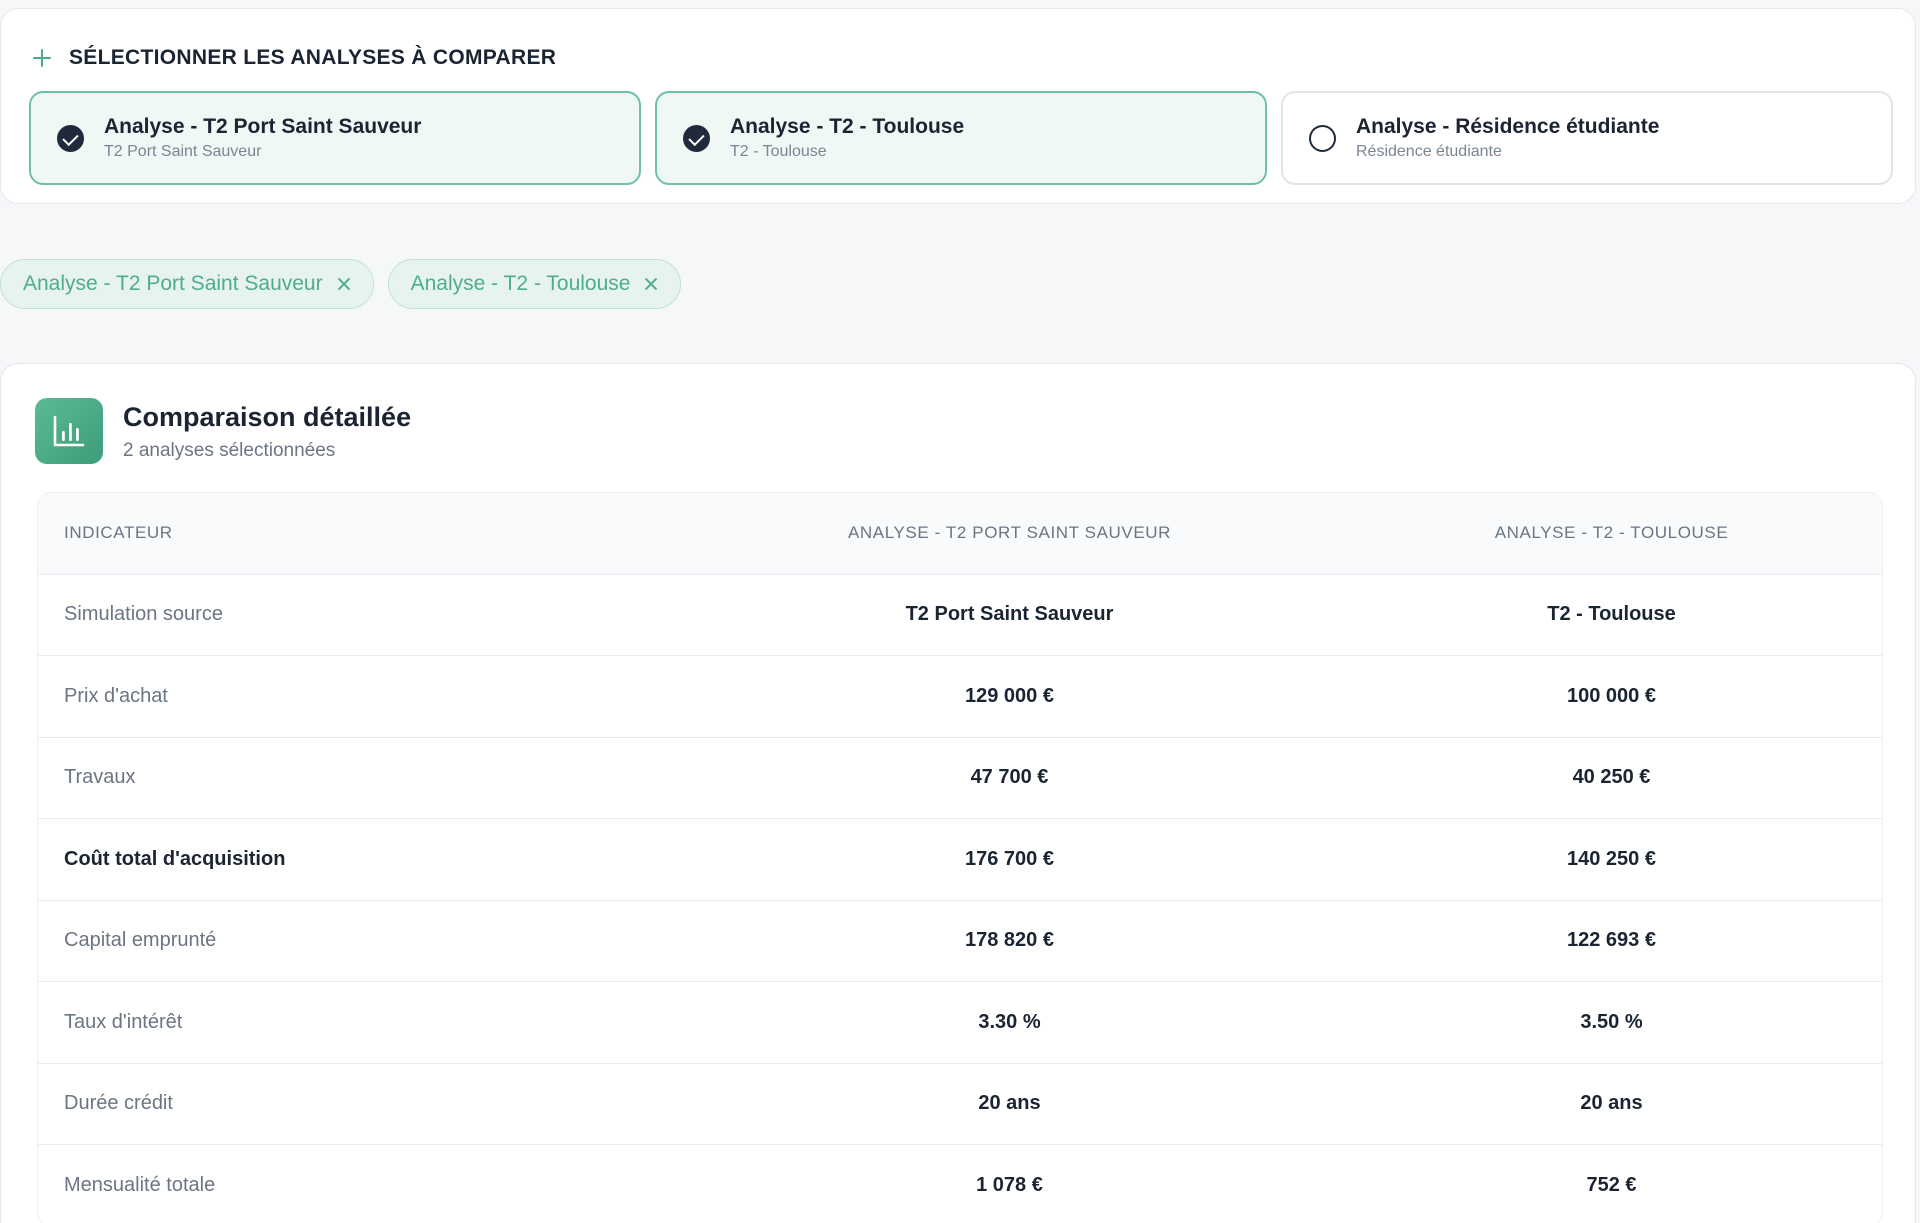 The image size is (1920, 1223). What do you see at coordinates (960, 1183) in the screenshot?
I see `table-row: Mensualité totale 1 078 € 752 €` at bounding box center [960, 1183].